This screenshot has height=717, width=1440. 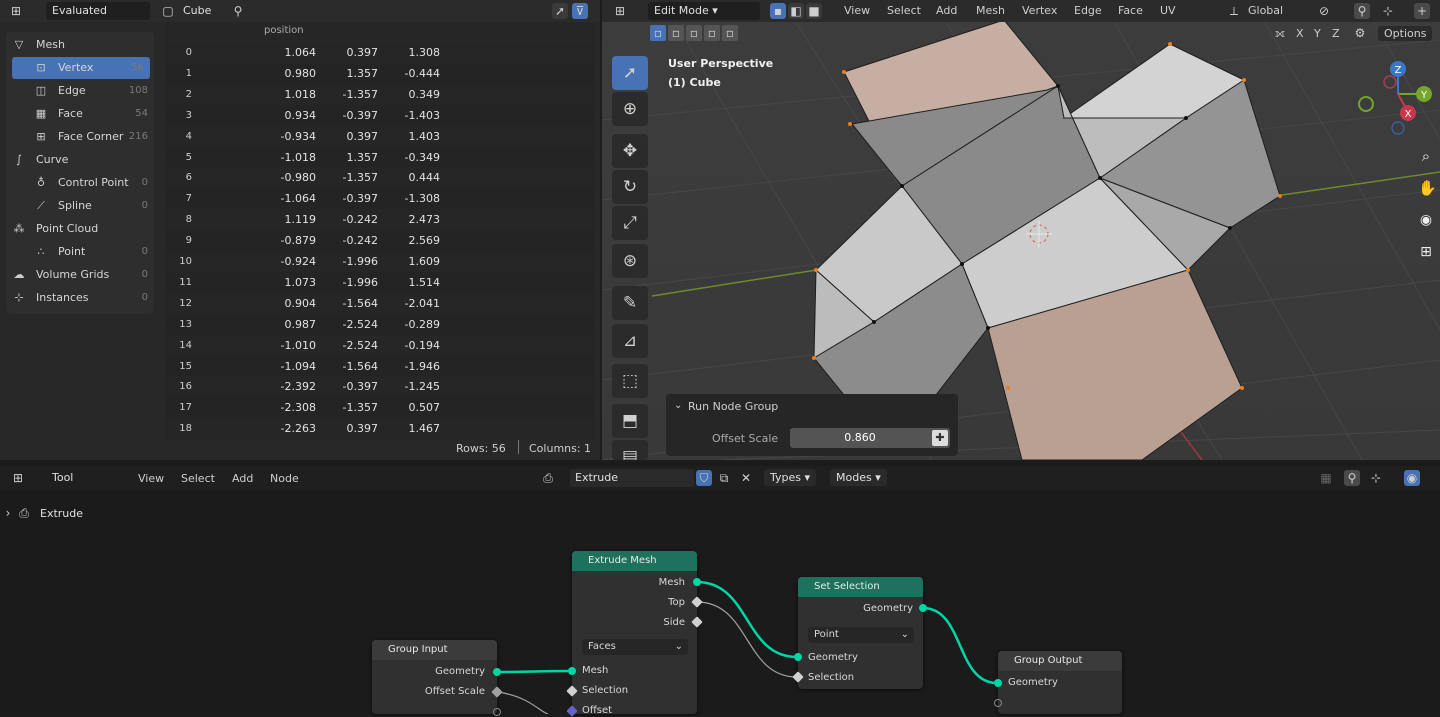 What do you see at coordinates (630, 450) in the screenshot?
I see `inset-tool-icon: ▤` at bounding box center [630, 450].